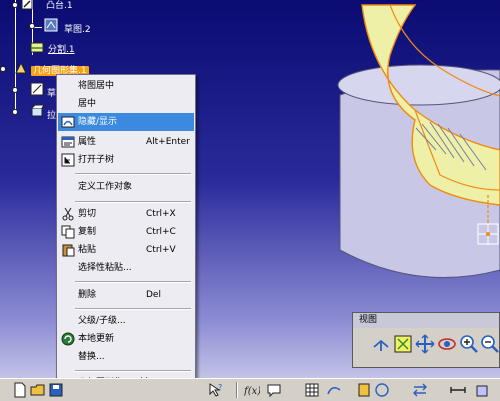 The width and height of the screenshot is (500, 401). What do you see at coordinates (381, 344) in the screenshot?
I see `fly-mode-icon` at bounding box center [381, 344].